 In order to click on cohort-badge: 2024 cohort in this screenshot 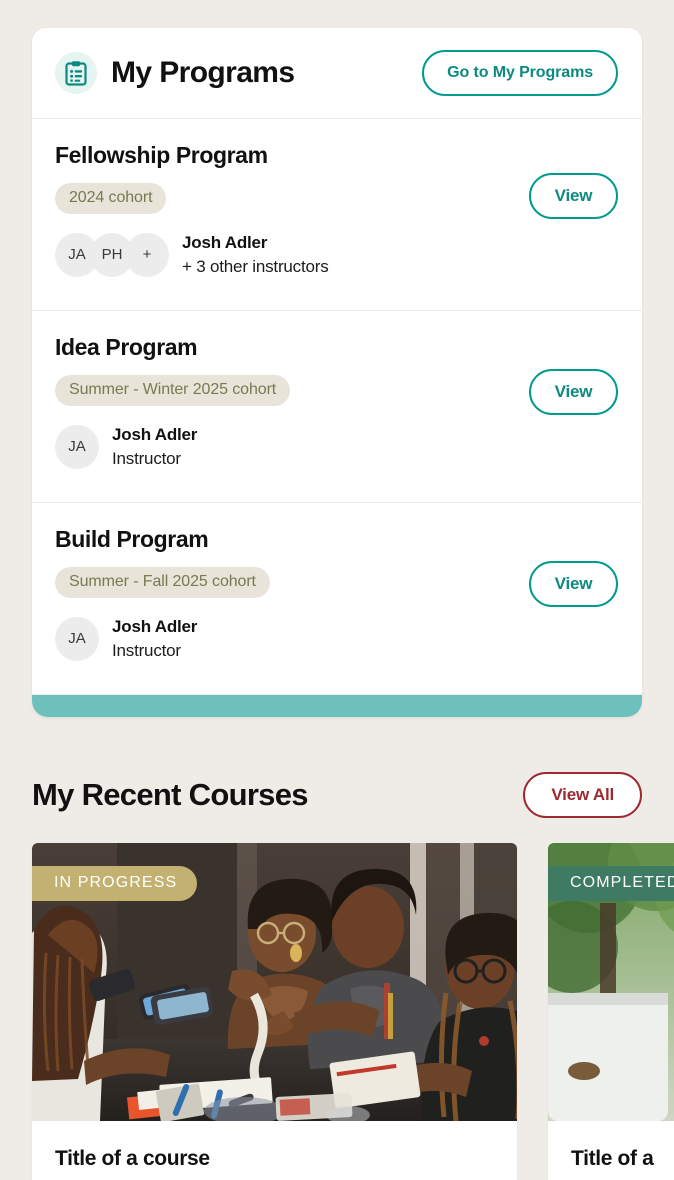, I will do `click(111, 199)`.